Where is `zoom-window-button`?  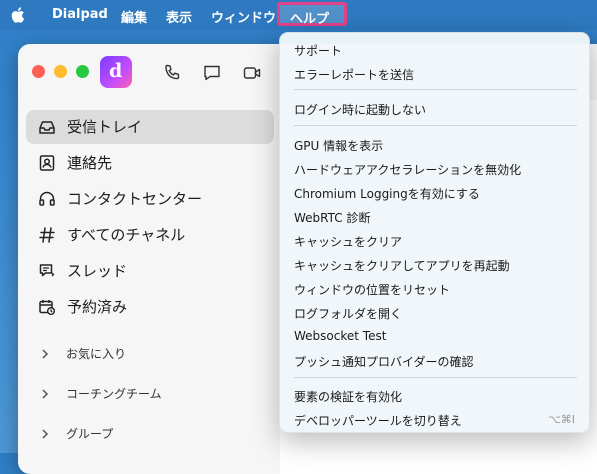 zoom-window-button is located at coordinates (82, 71).